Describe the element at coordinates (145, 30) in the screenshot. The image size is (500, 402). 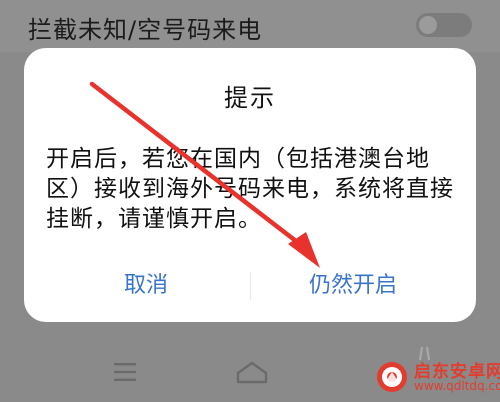
I see `setting-label: 拦截未知/空号码来电` at that location.